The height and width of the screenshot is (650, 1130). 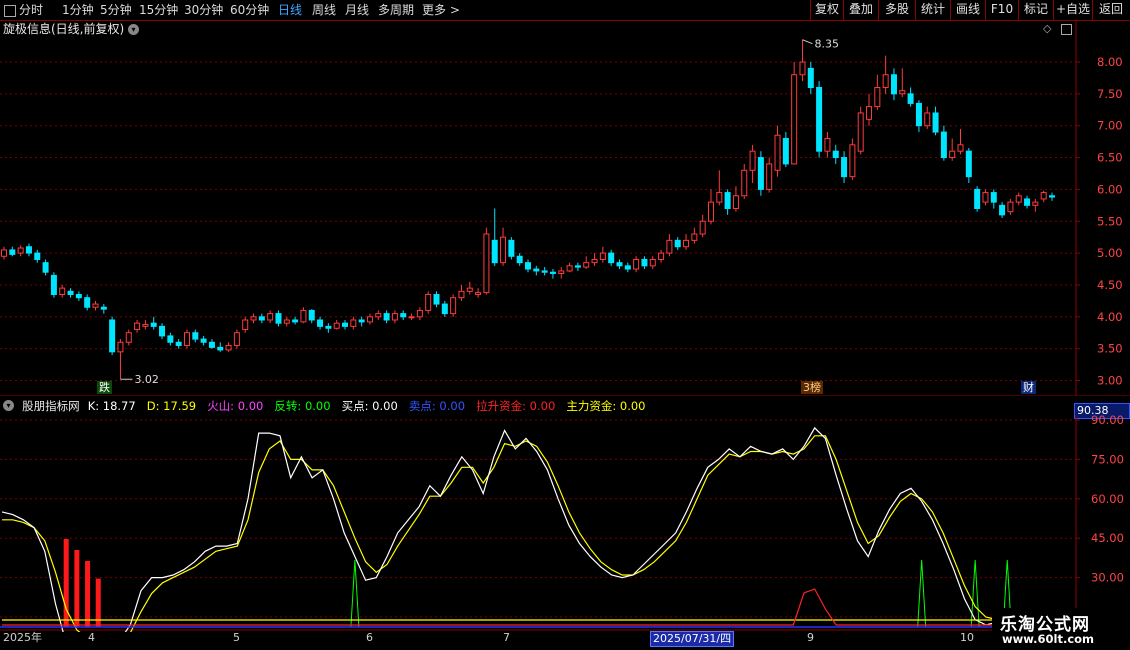 I want to click on draw-line-button: 画线, so click(x=967, y=10).